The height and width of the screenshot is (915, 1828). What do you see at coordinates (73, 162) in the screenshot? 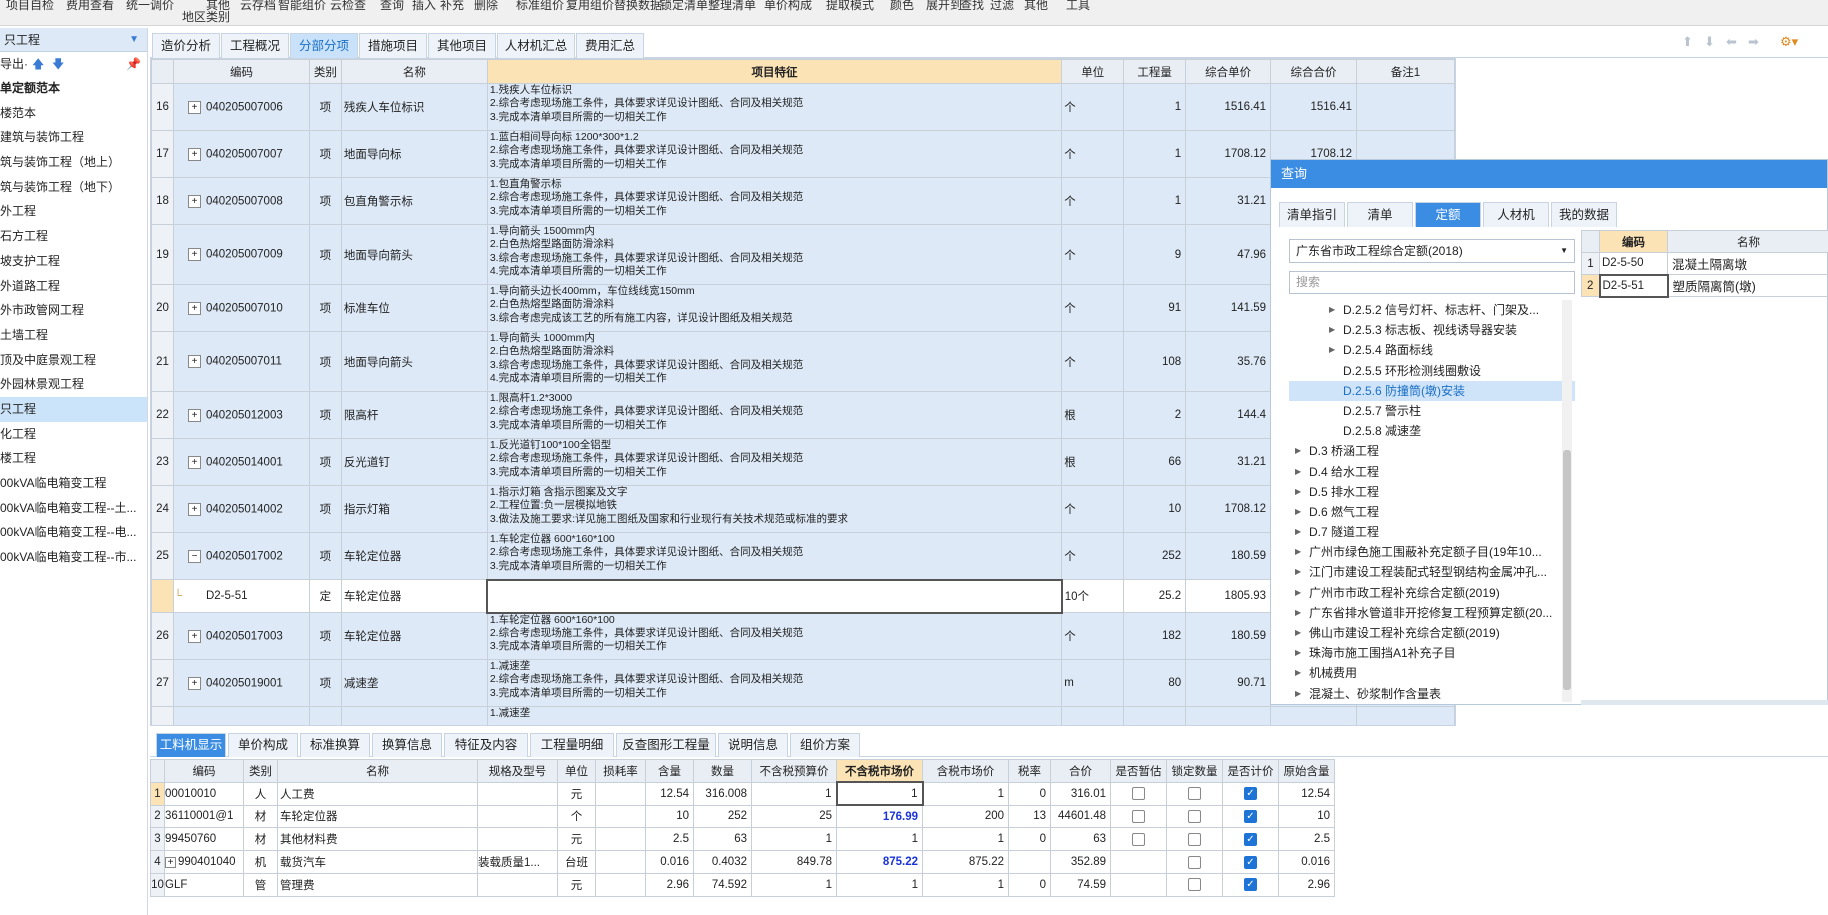
I see `tree-item: 筑与装饰工程（地上）` at bounding box center [73, 162].